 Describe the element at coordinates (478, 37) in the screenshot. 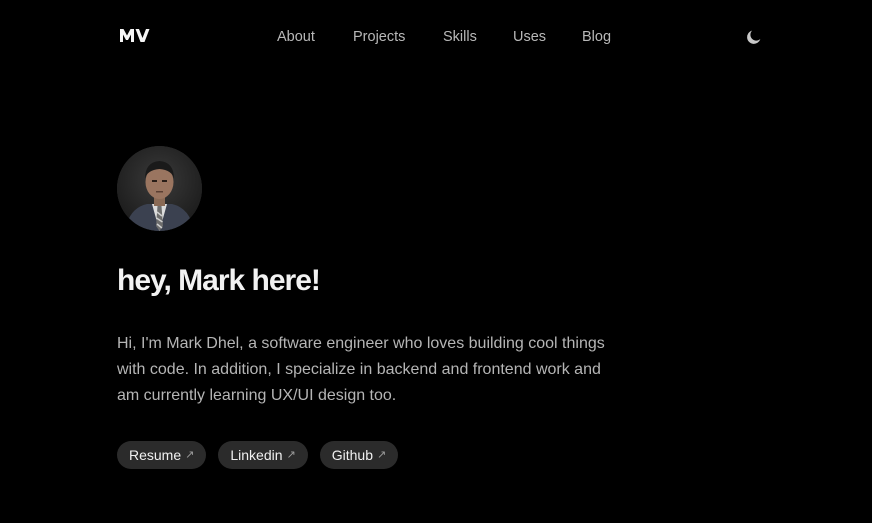

I see `nav-item-skills: Skills` at that location.